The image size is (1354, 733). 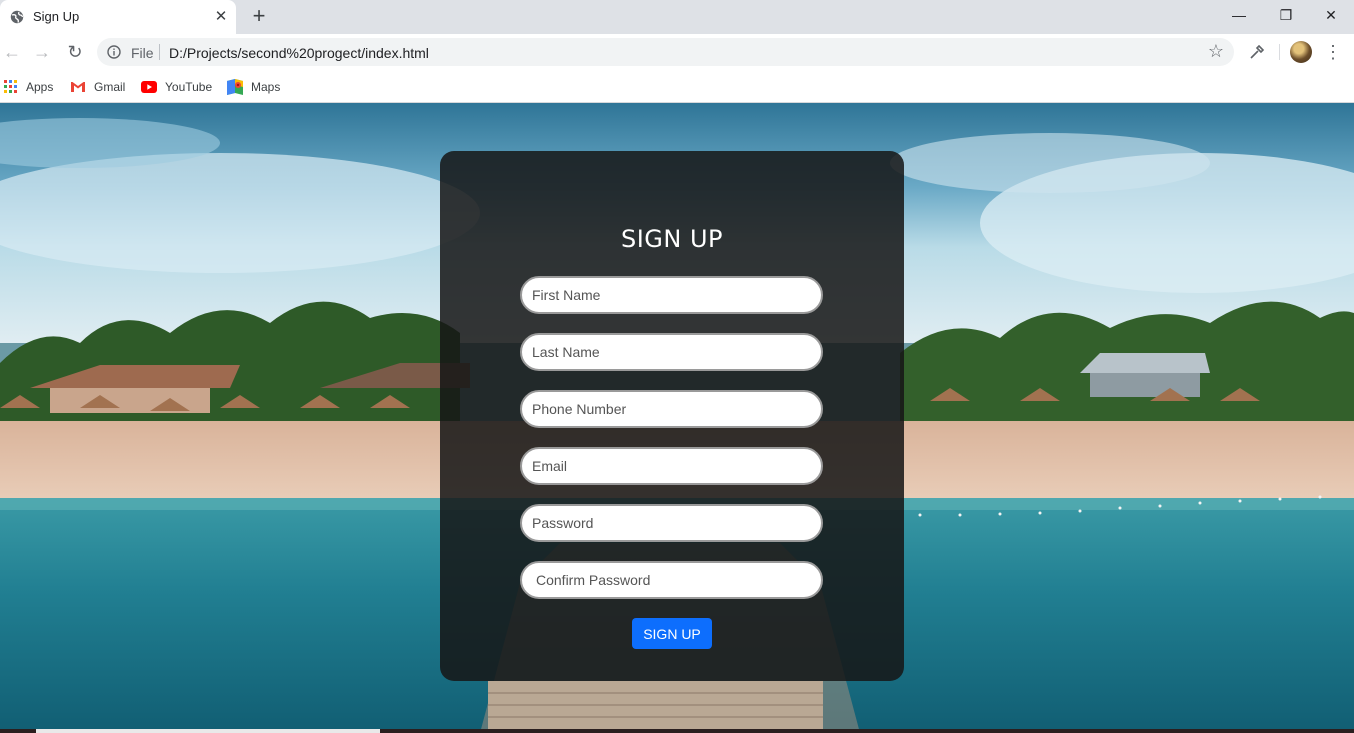 What do you see at coordinates (672, 633) in the screenshot?
I see `signup-button: SIGN UP` at bounding box center [672, 633].